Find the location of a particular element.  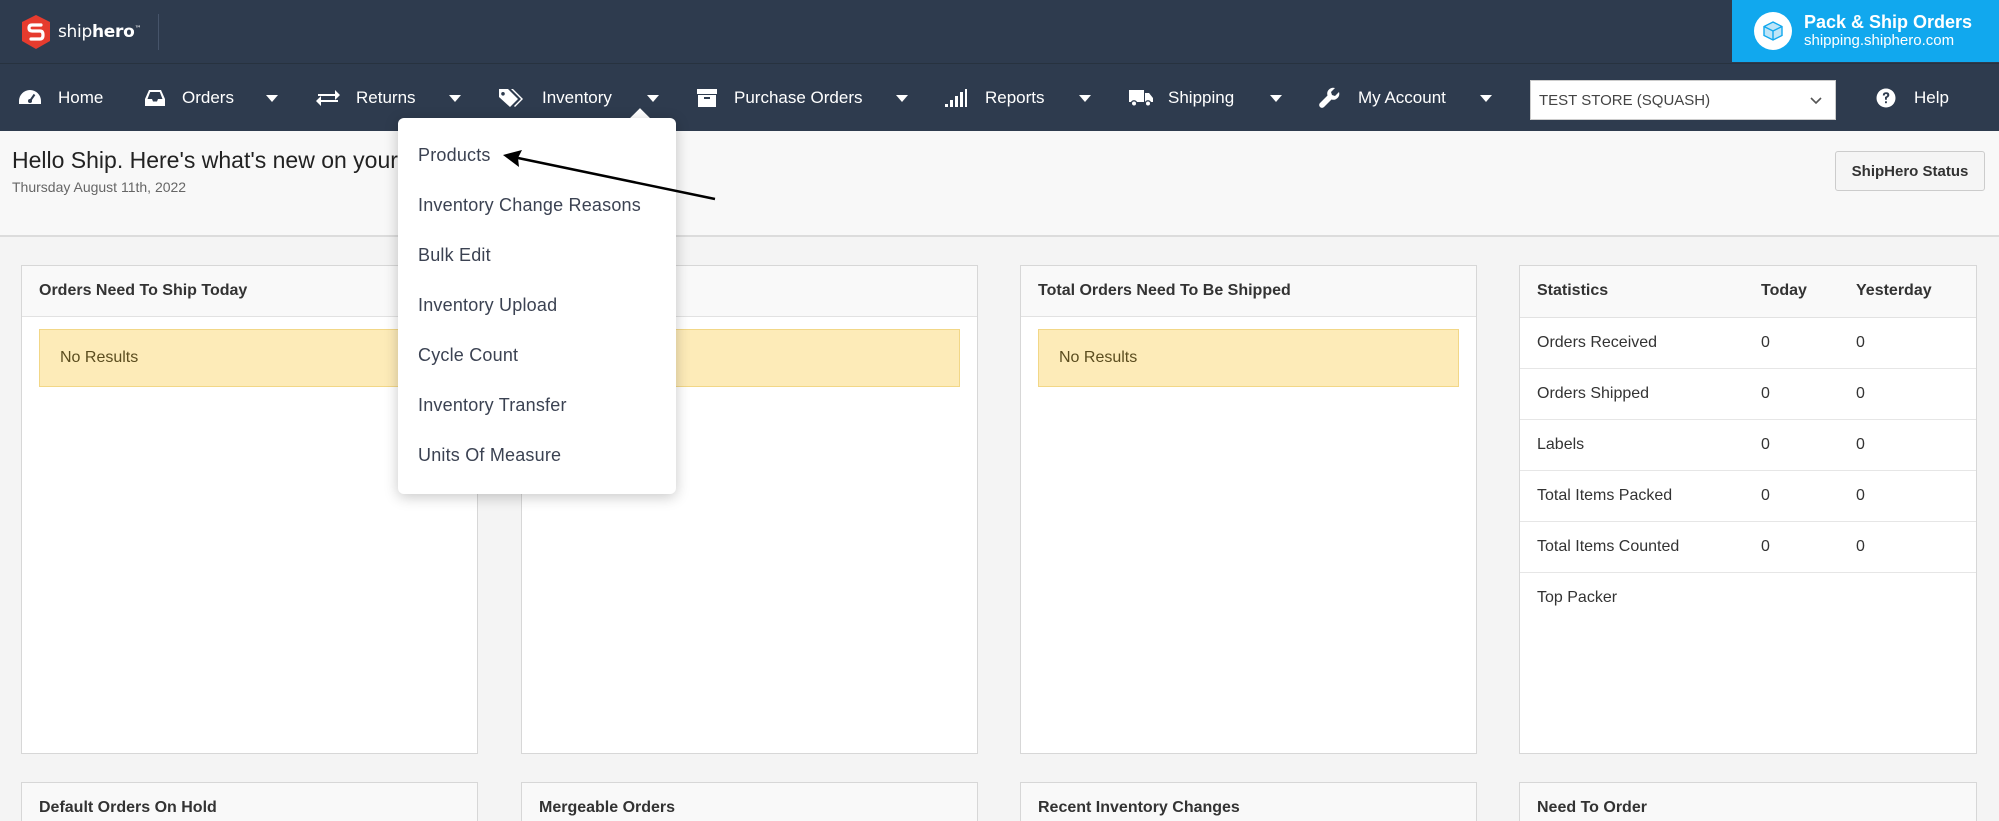

nav-home-label: Home is located at coordinates (81, 97).